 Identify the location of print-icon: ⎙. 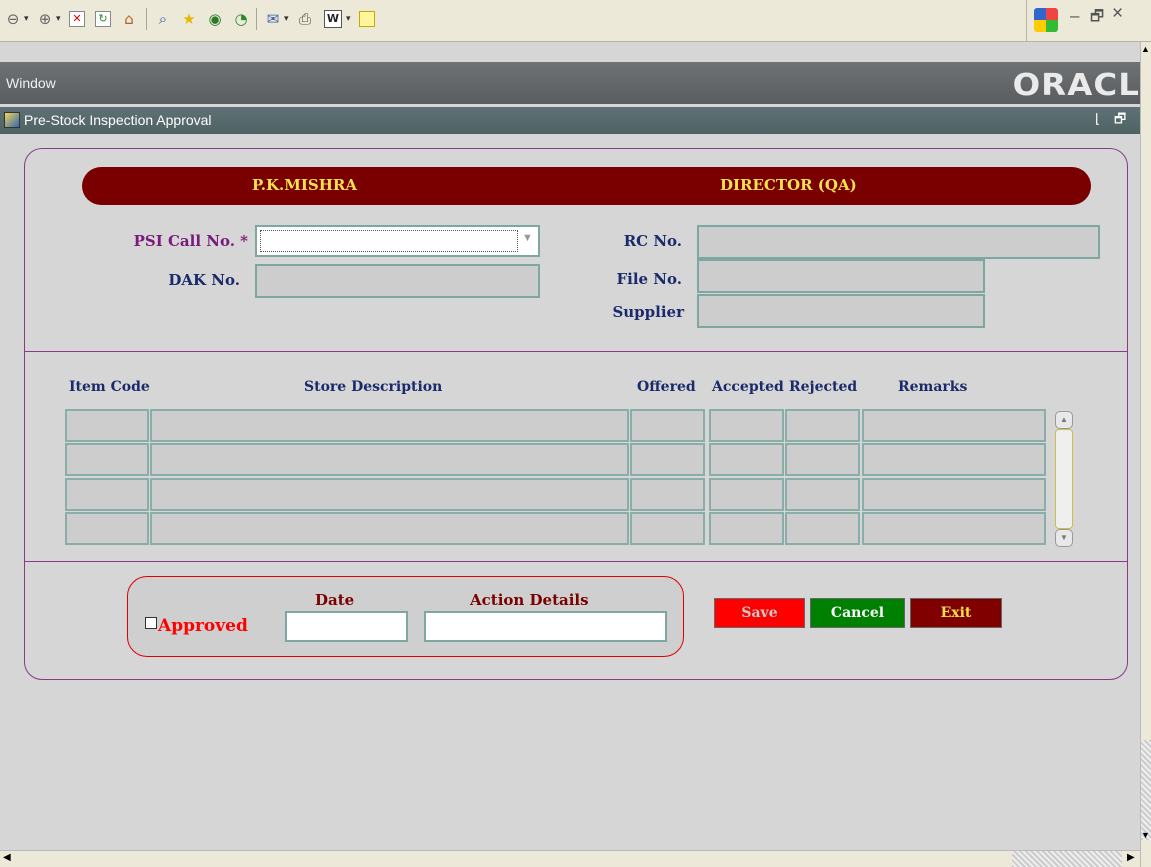
(305, 19).